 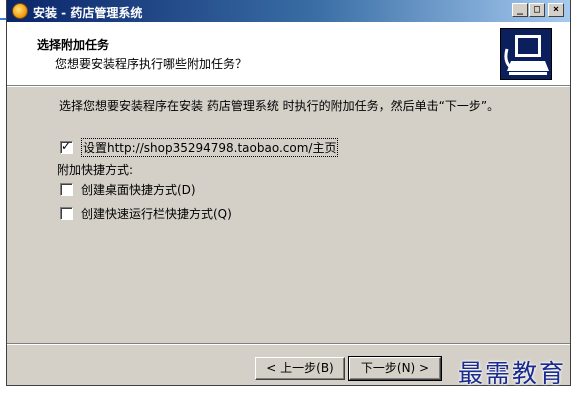 I want to click on header-divider, so click(x=288, y=86).